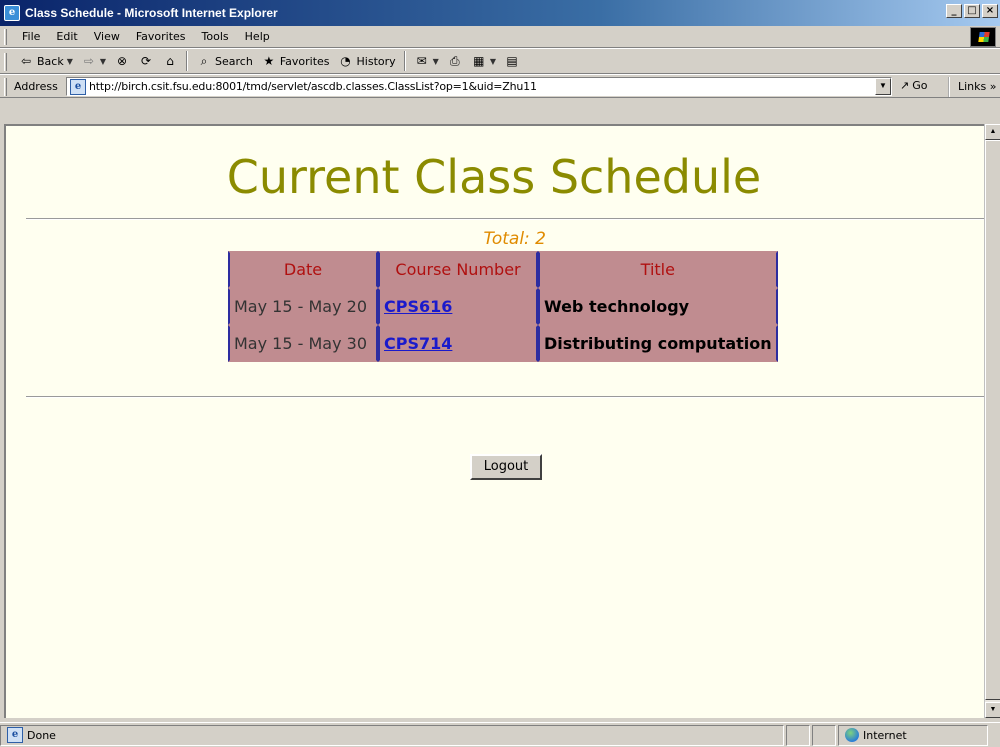 This screenshot has width=1000, height=747. I want to click on stop-icon: ⊗, so click(122, 61).